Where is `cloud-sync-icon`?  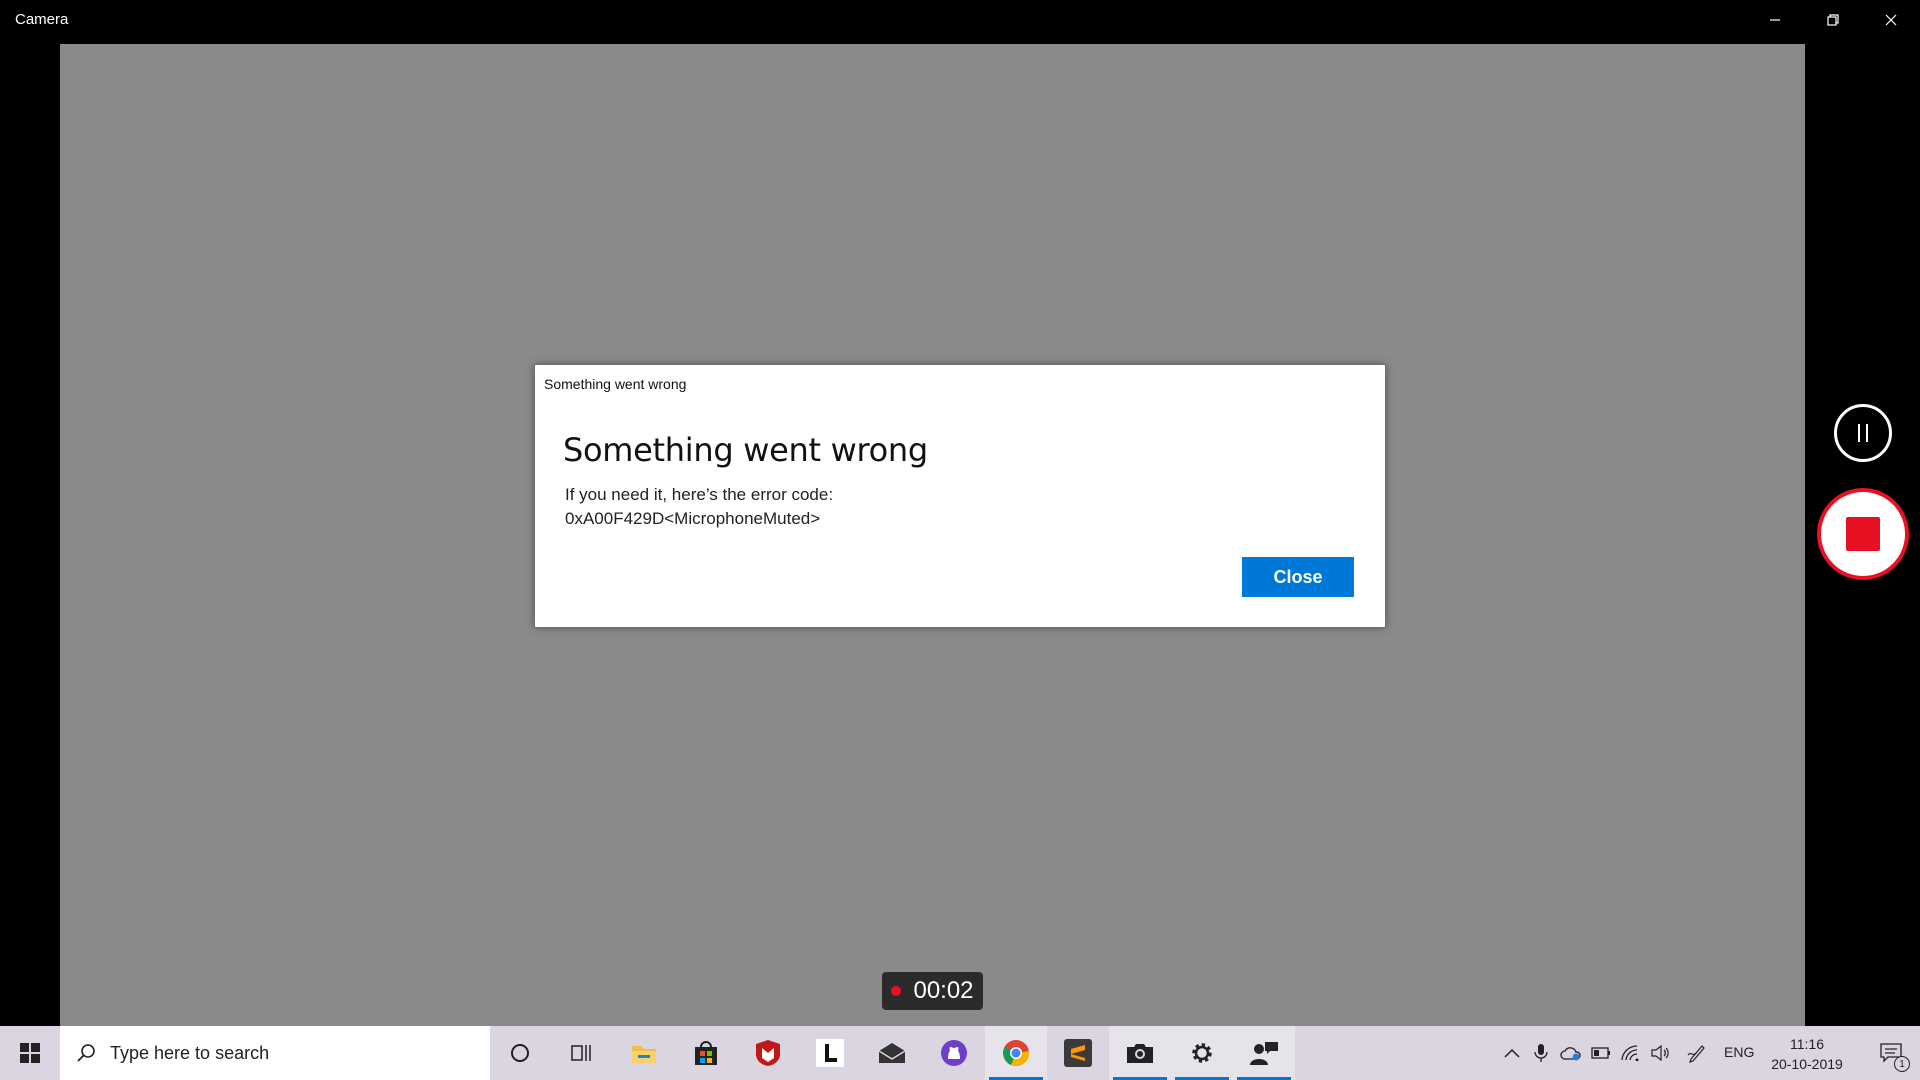
cloud-sync-icon is located at coordinates (1570, 1054).